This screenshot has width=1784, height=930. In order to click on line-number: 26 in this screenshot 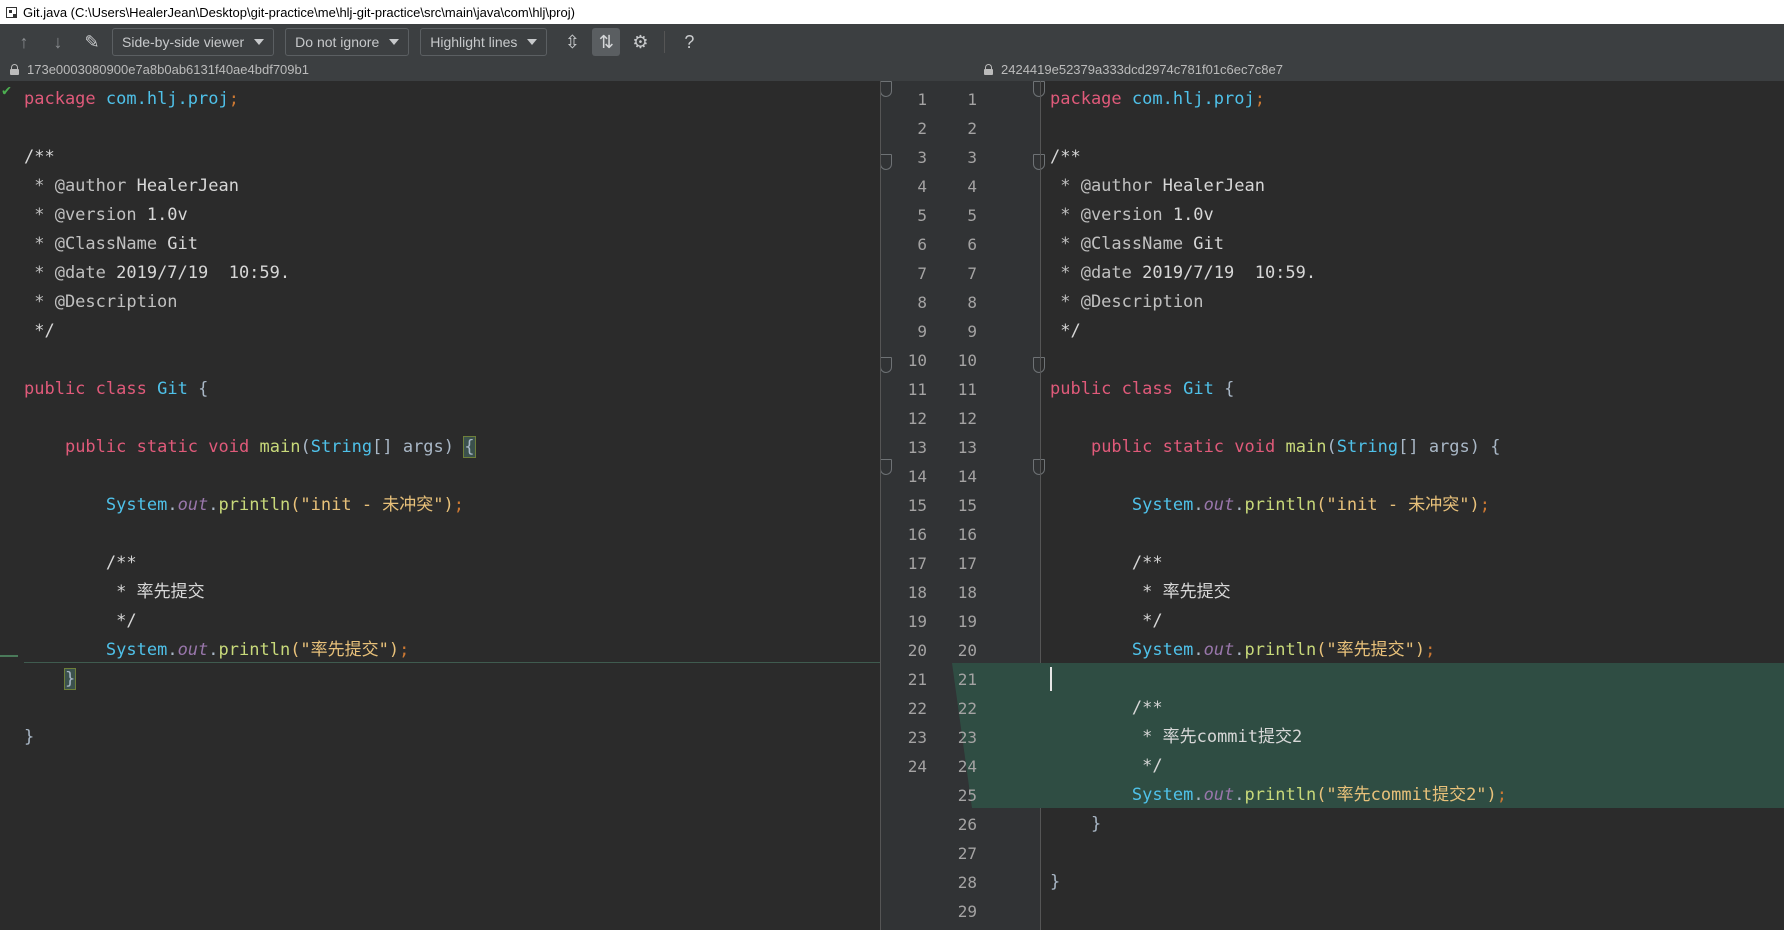, I will do `click(967, 824)`.